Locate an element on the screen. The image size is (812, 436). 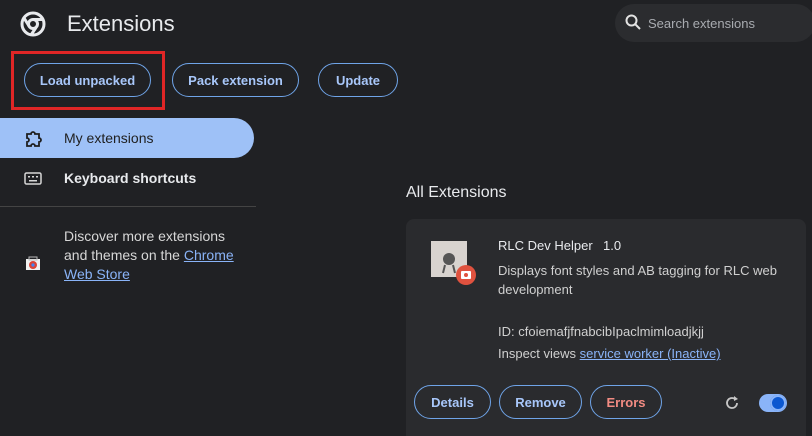
search-box: Search extensions is located at coordinates (713, 23).